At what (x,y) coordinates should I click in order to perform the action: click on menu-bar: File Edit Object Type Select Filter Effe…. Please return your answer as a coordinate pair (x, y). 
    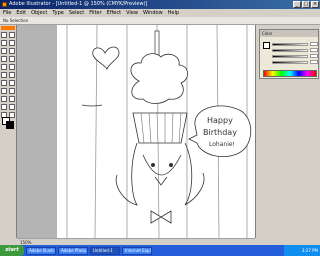
    Looking at the image, I should click on (160, 13).